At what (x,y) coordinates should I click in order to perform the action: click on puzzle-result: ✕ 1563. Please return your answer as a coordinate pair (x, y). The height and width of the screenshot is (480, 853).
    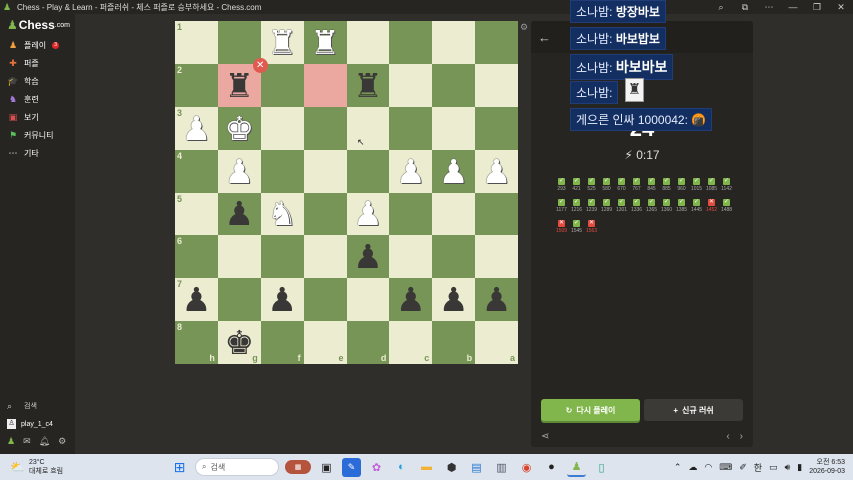
    Looking at the image, I should click on (591, 228).